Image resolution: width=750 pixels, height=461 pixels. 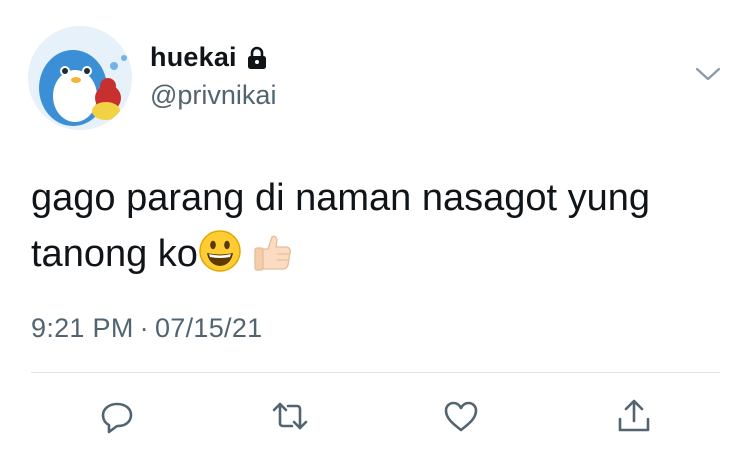 I want to click on display-name-text: huekai, so click(x=193, y=57).